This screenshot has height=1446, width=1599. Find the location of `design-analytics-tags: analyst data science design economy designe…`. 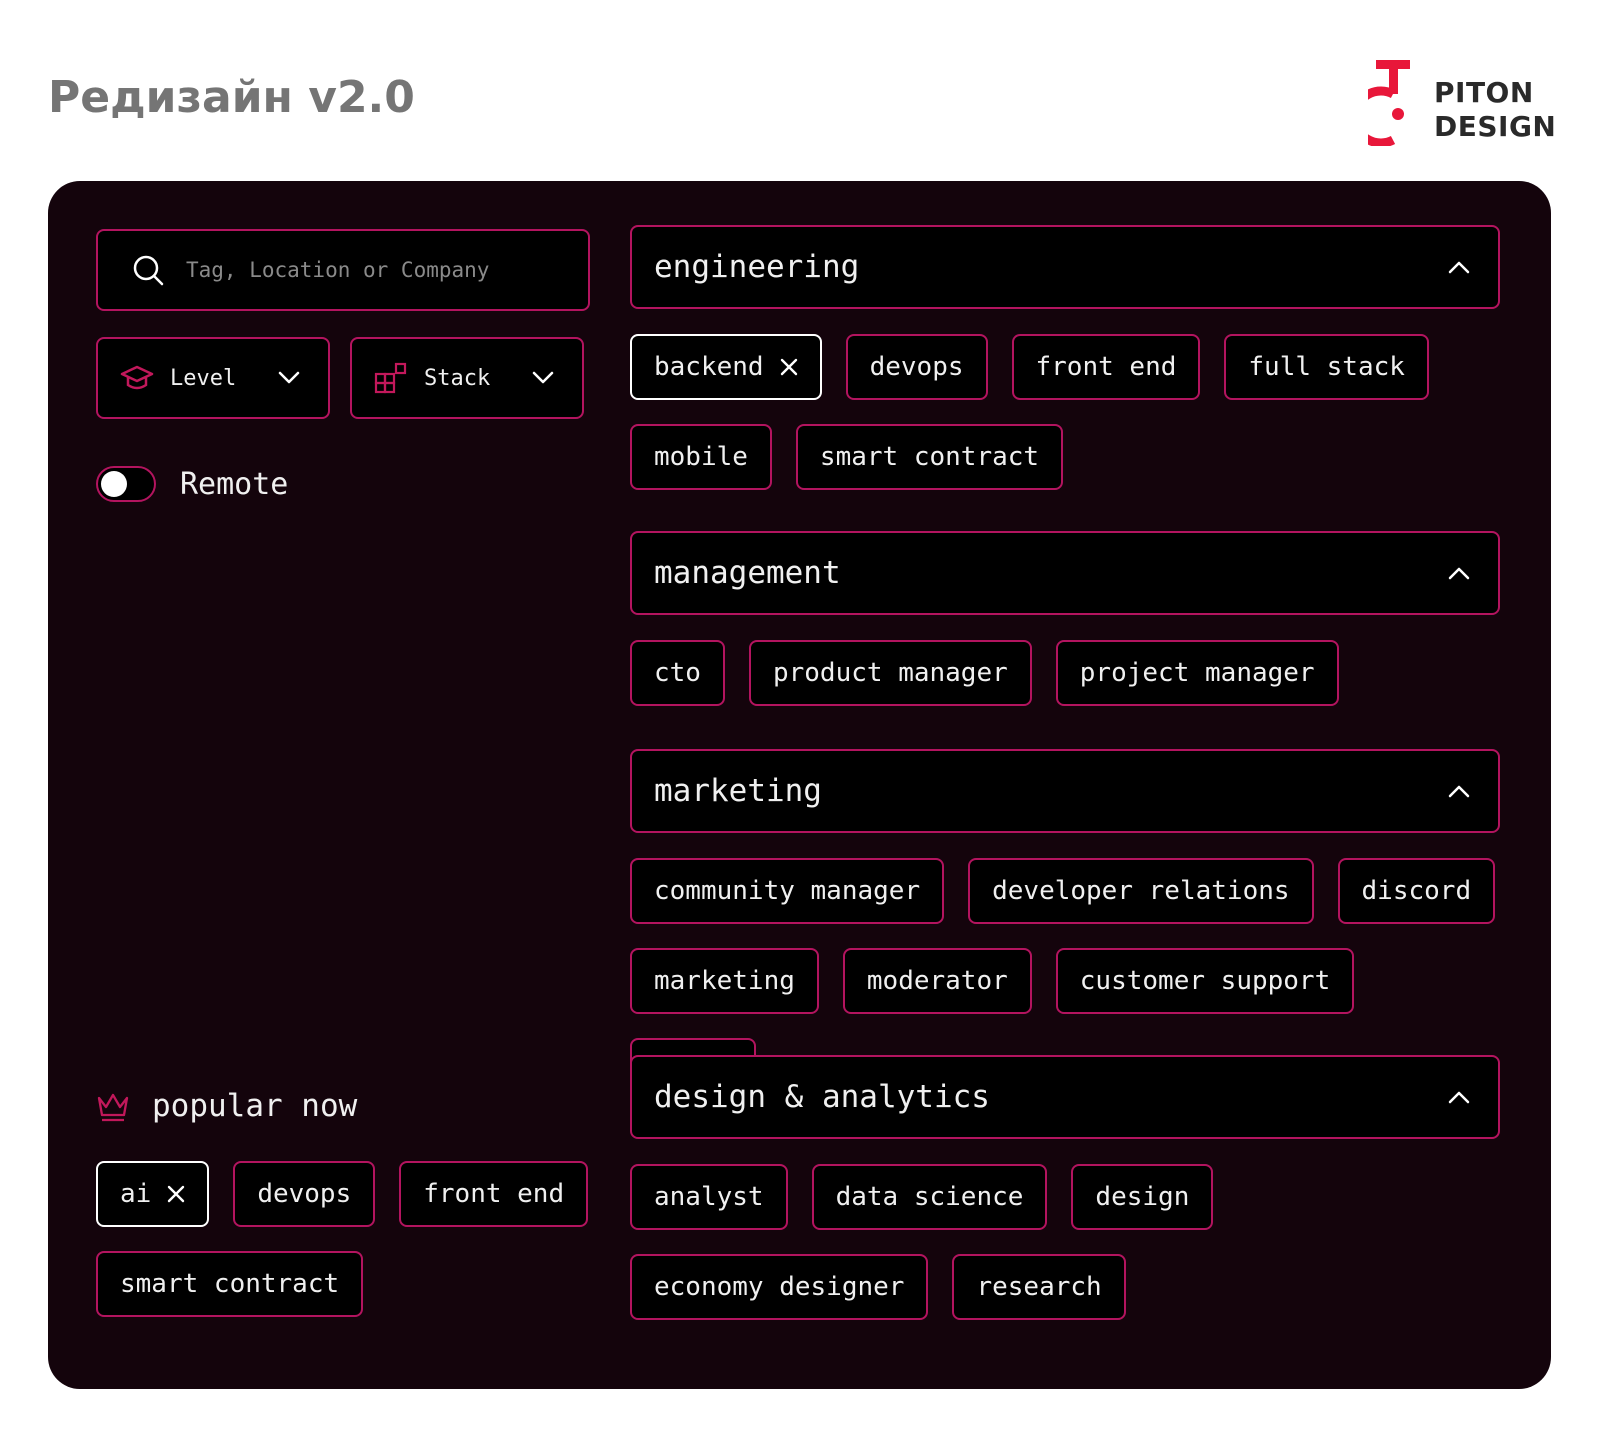

design-analytics-tags: analyst data science design economy designe… is located at coordinates (1065, 1242).